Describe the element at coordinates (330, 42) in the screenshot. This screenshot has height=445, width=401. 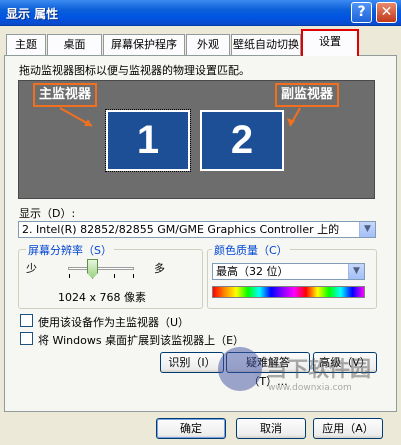
I see `tab-settings: 设置` at that location.